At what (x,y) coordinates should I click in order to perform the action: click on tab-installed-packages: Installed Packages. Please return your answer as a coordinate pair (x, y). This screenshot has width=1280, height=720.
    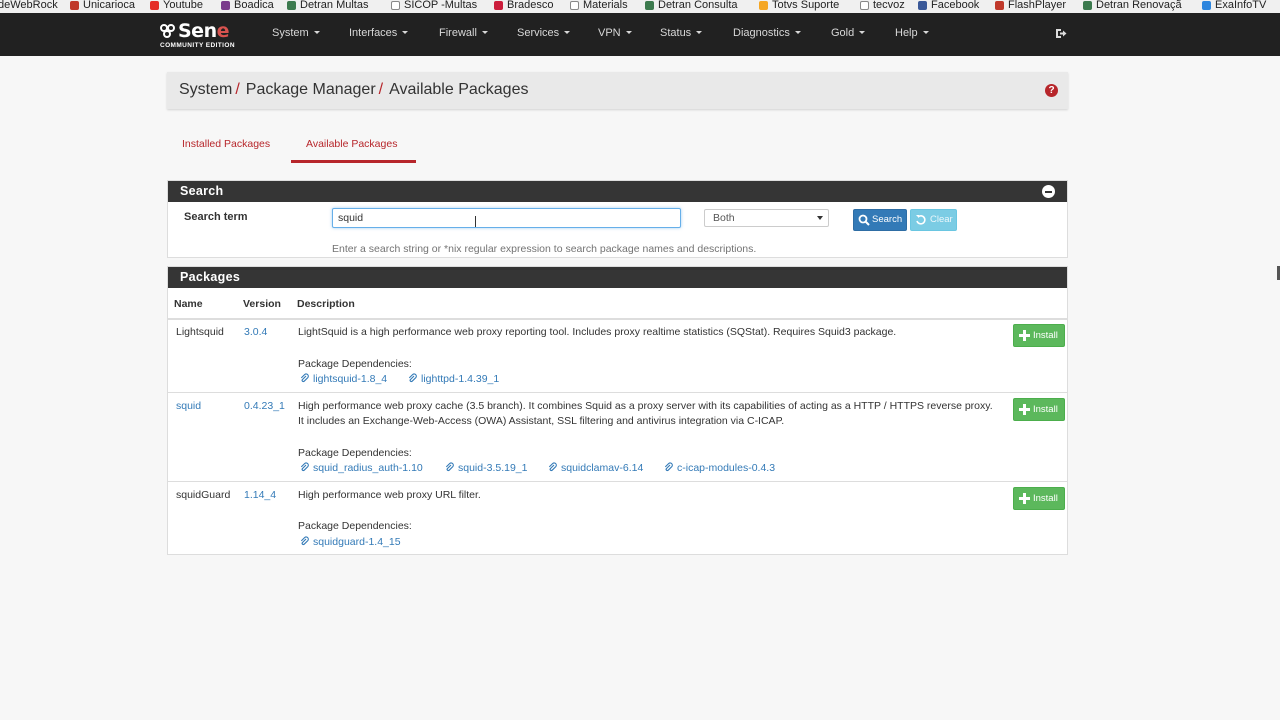
    Looking at the image, I should click on (226, 144).